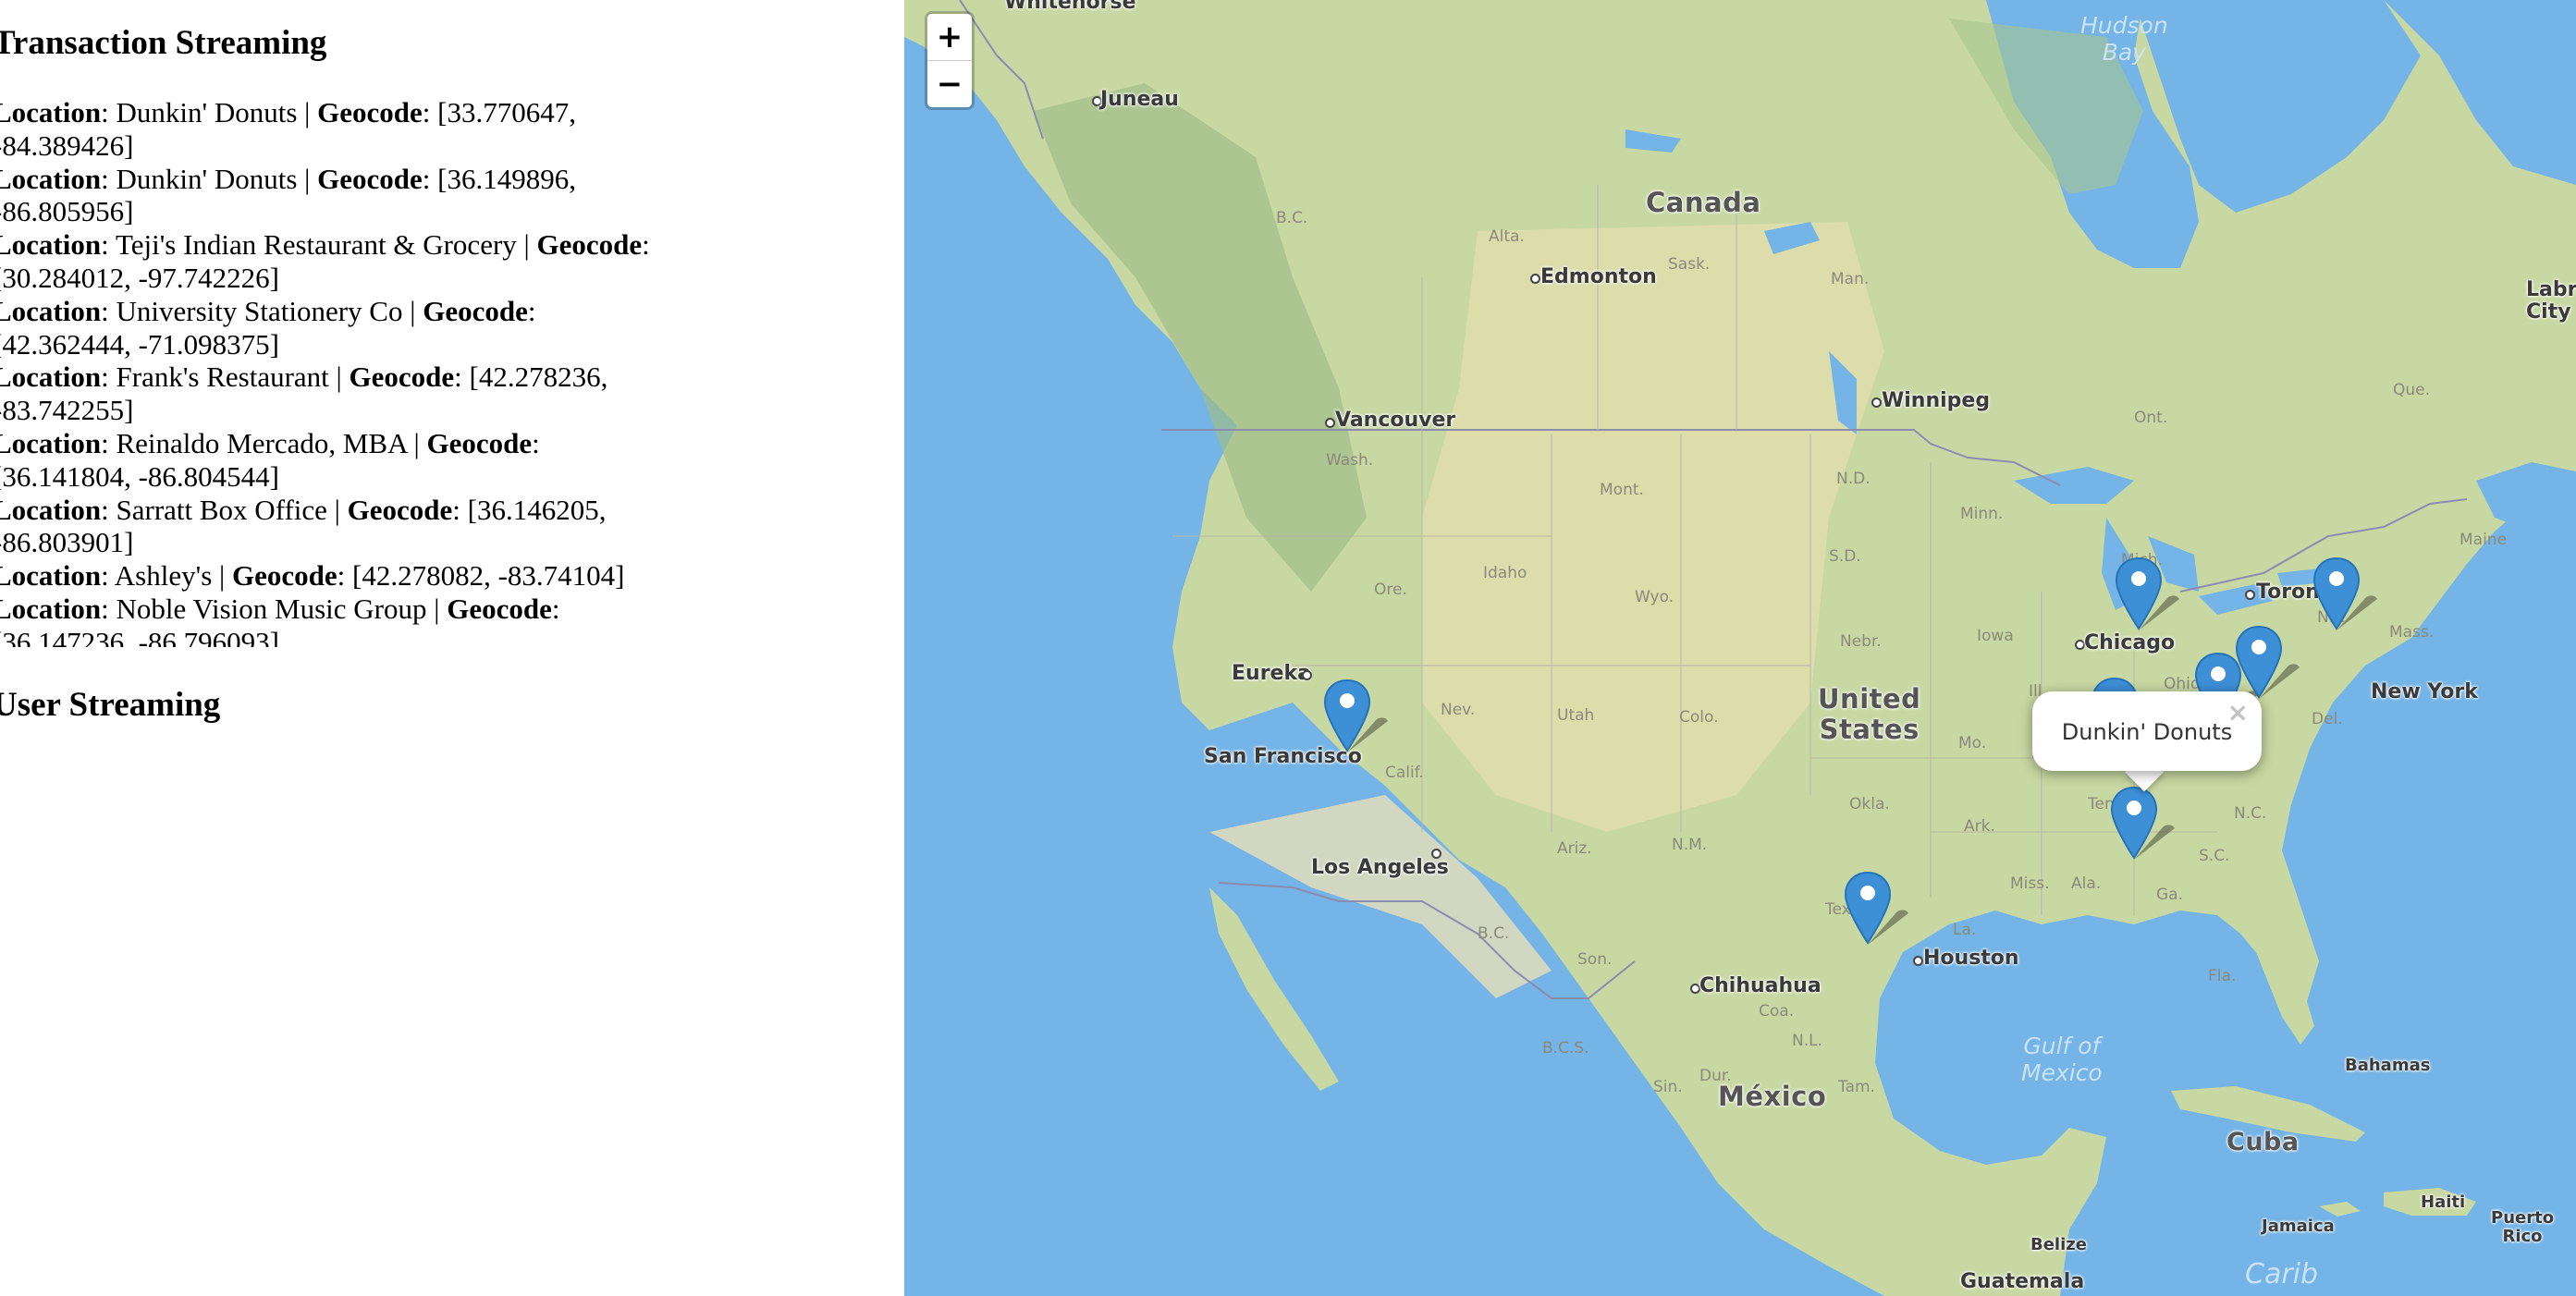 The height and width of the screenshot is (1296, 2576). Describe the element at coordinates (2124, 25) in the screenshot. I see `hudson-bay-label-line1: Hudson` at that location.